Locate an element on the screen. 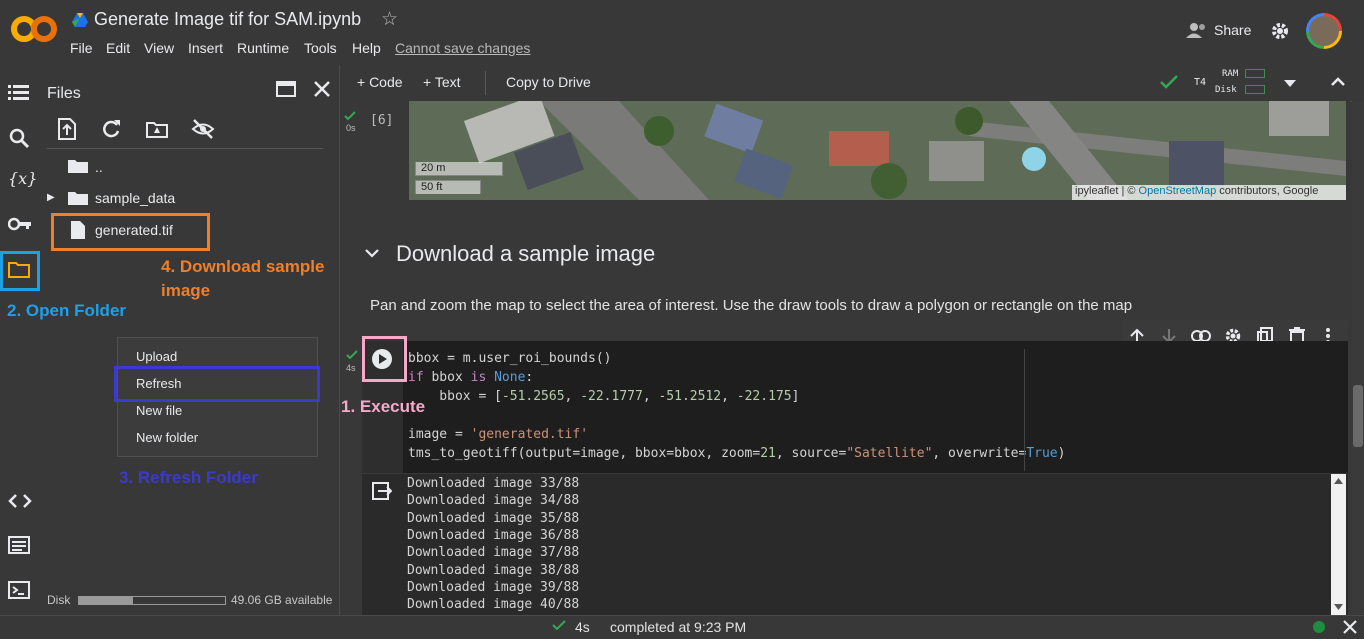 The image size is (1364, 639). annotation-step3: 3. Refresh Folder is located at coordinates (188, 477).